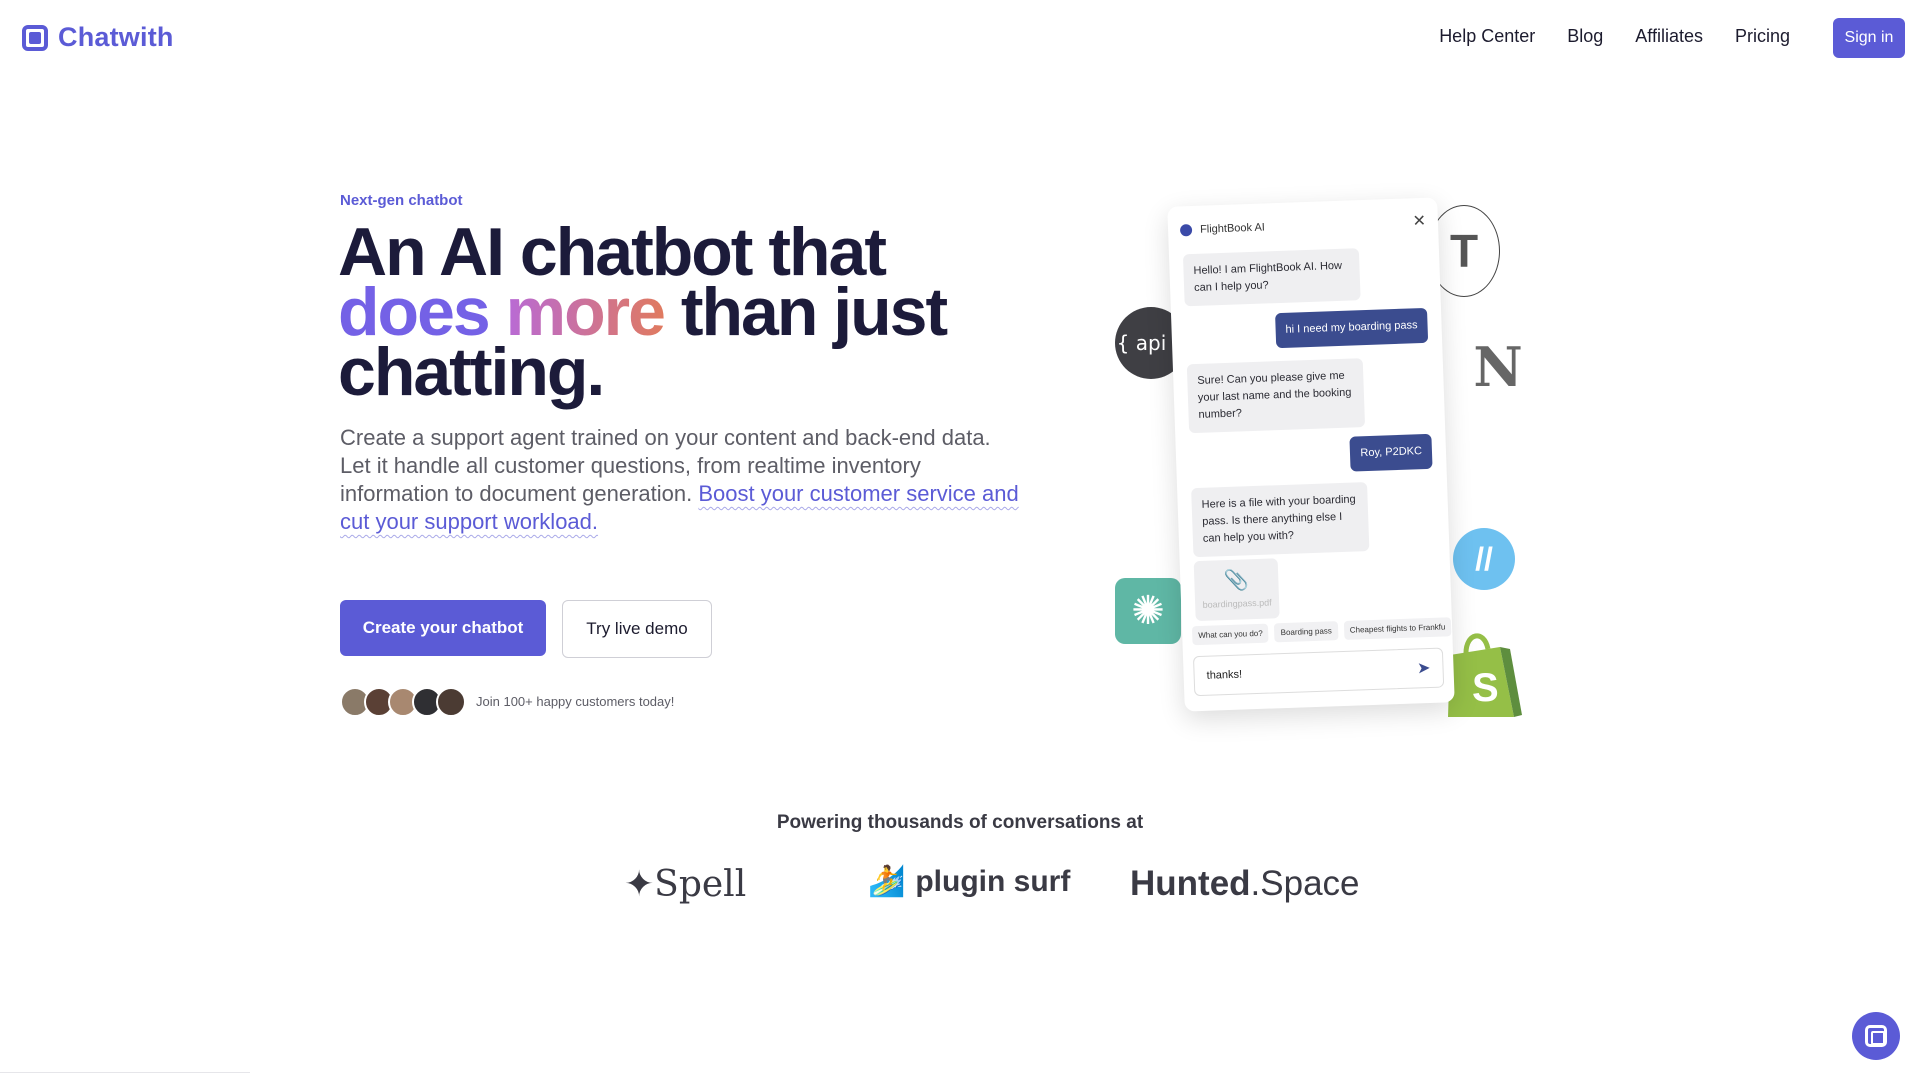 This screenshot has width=1920, height=1080. What do you see at coordinates (637, 629) in the screenshot?
I see `try-live-demo-button: Try live demo` at bounding box center [637, 629].